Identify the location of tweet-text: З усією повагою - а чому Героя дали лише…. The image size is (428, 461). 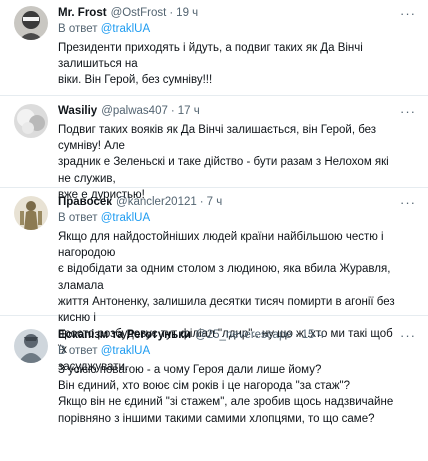
(226, 394).